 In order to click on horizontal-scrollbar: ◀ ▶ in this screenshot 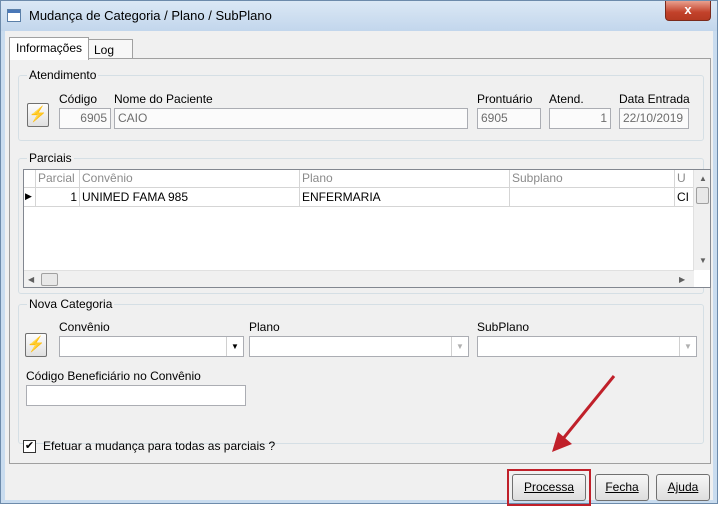, I will do `click(359, 278)`.